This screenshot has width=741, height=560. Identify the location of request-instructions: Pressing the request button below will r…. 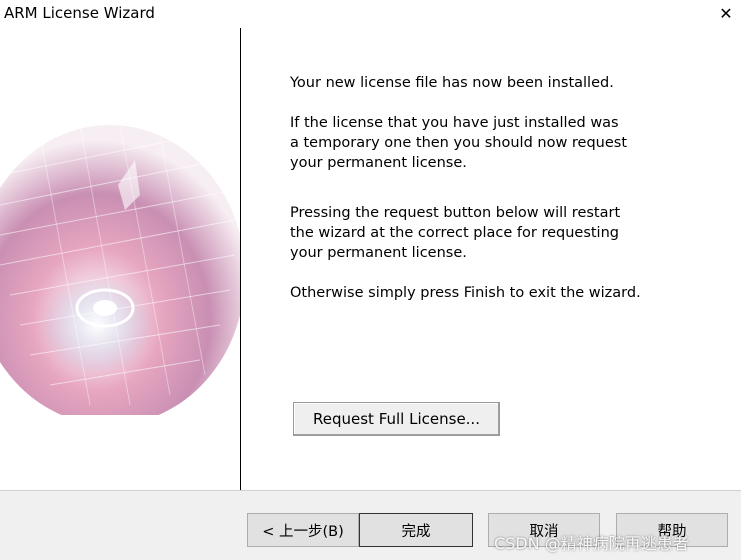
(455, 233).